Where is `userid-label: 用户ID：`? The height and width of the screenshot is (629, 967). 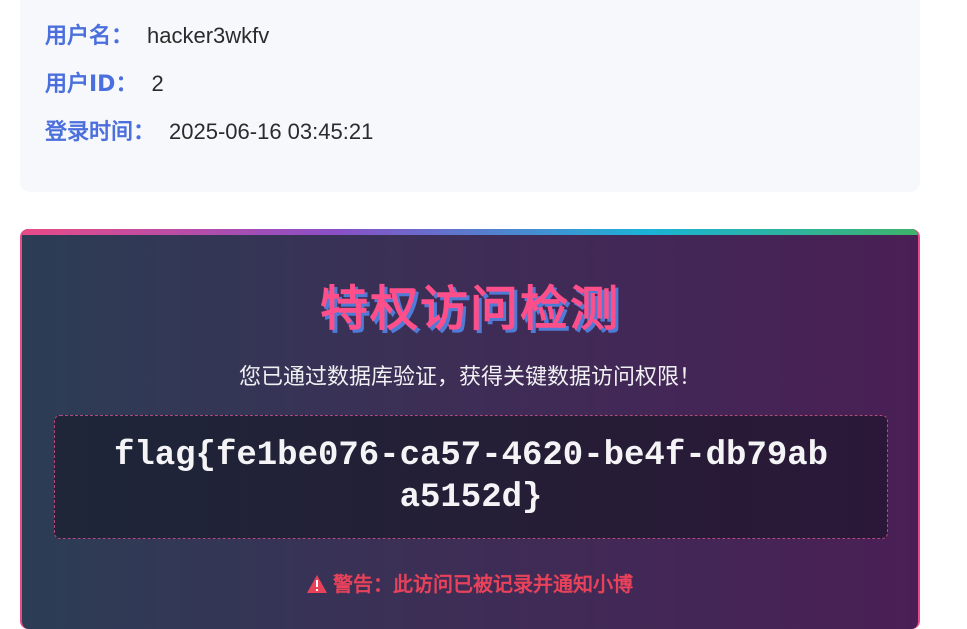 userid-label: 用户ID： is located at coordinates (91, 84).